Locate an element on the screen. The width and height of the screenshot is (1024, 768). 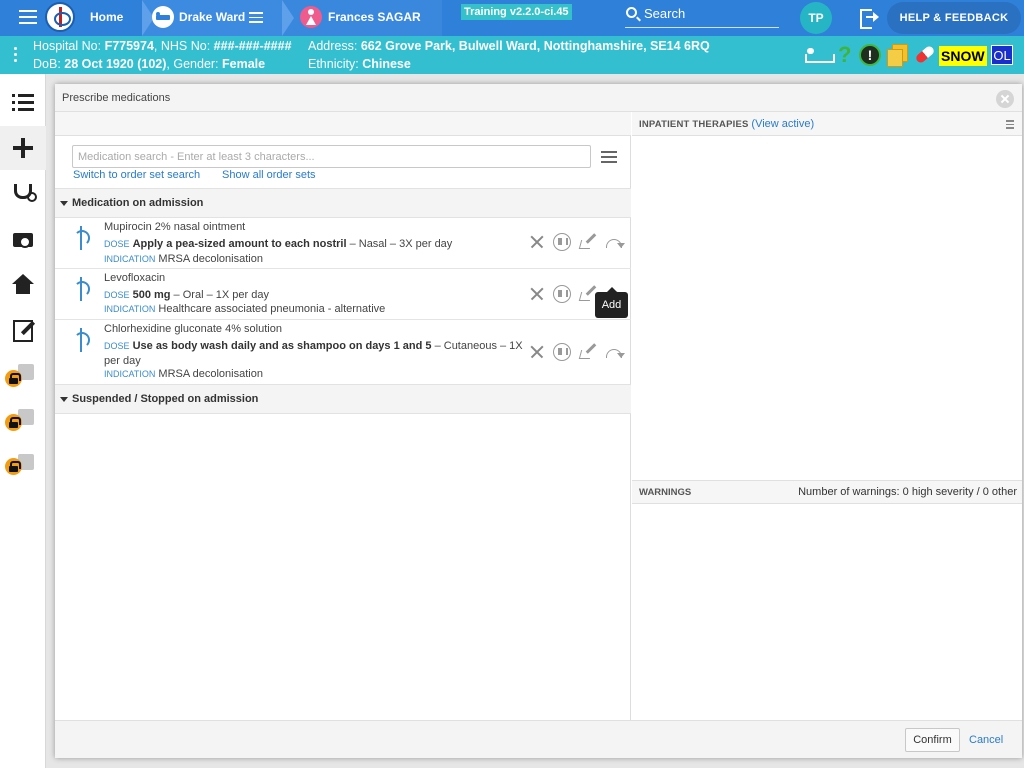
section-title: Suspended / Stopped on admission is located at coordinates (165, 399).